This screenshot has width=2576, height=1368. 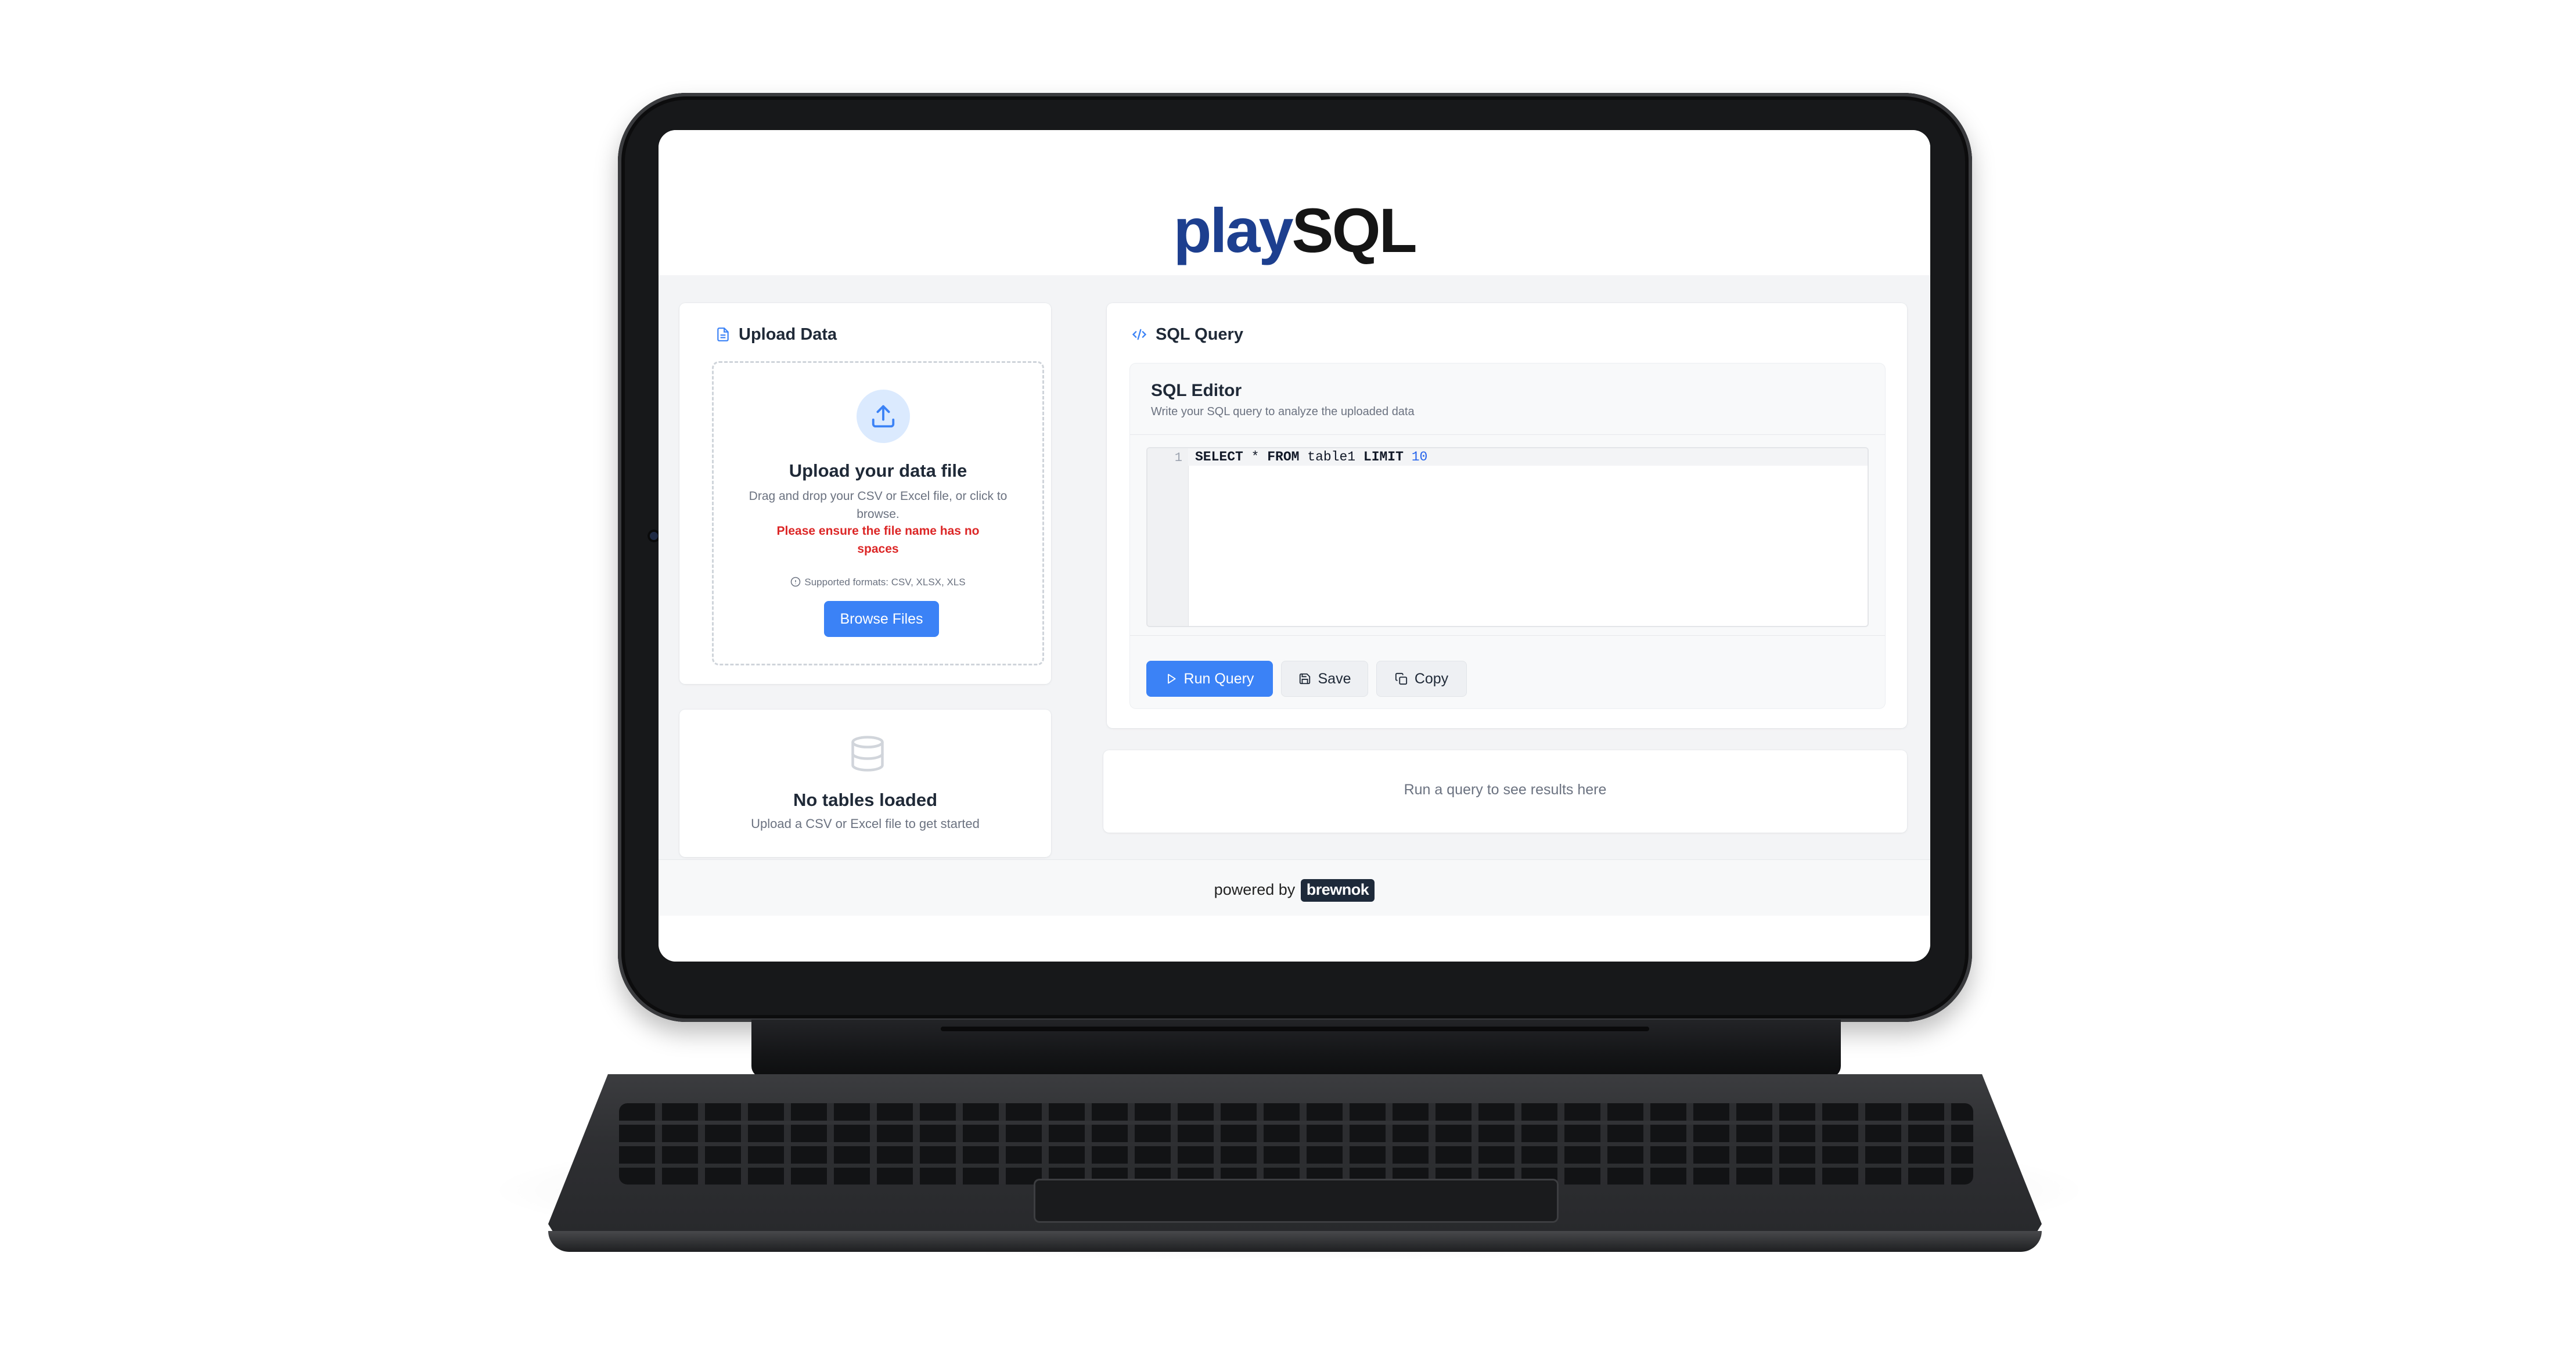 I want to click on run-query-label: Run Query, so click(x=1218, y=679).